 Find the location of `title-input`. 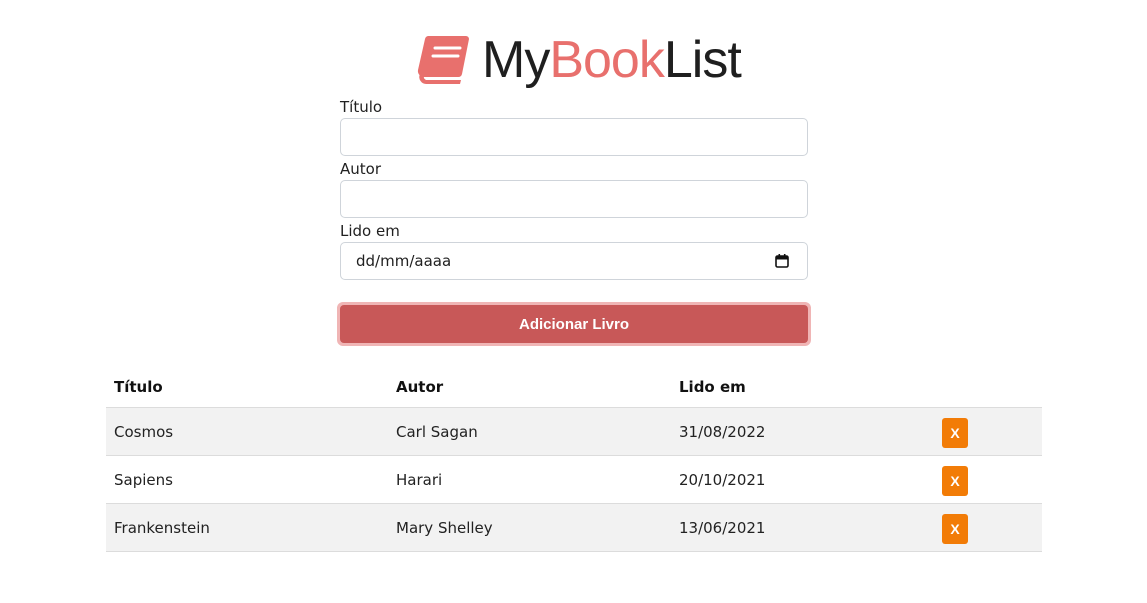

title-input is located at coordinates (574, 137).